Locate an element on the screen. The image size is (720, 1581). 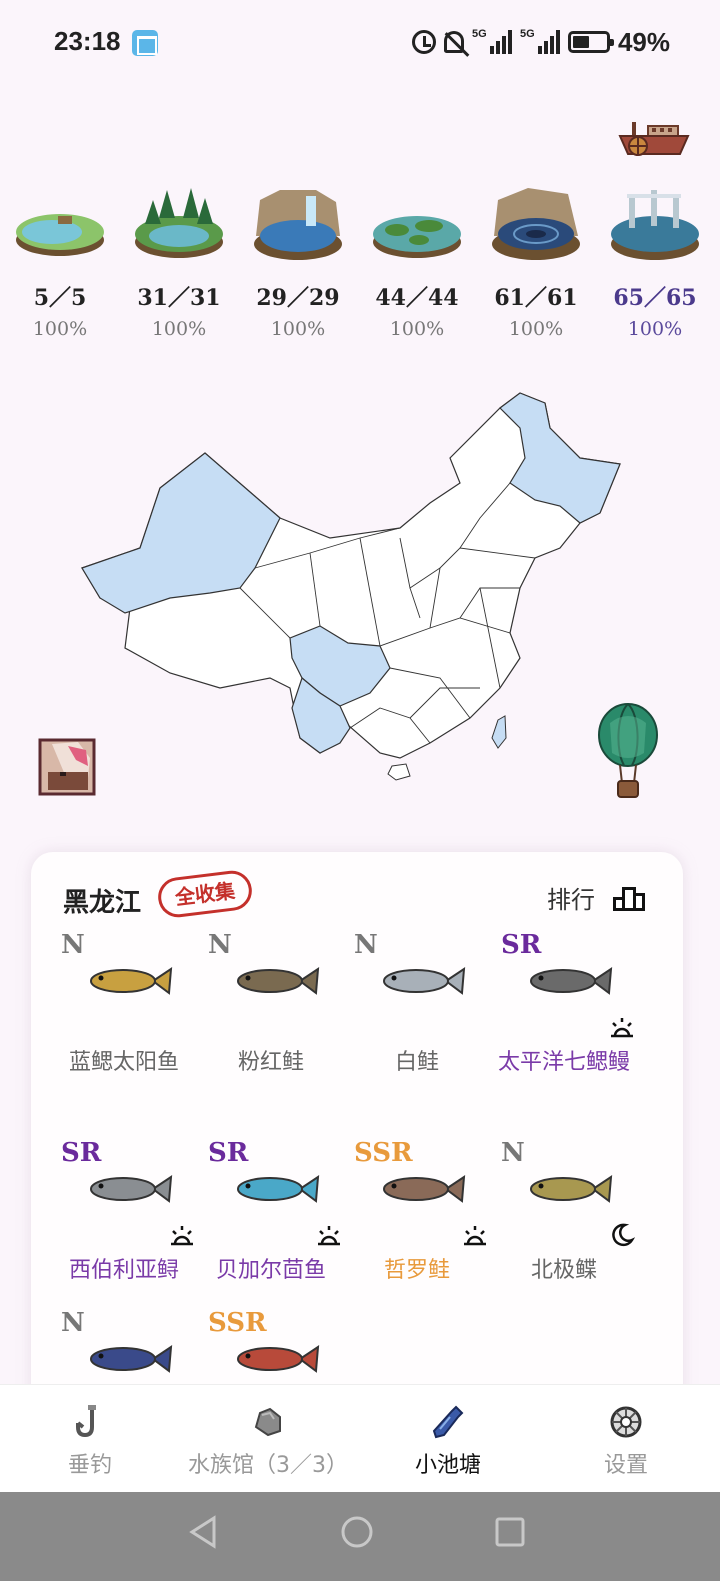
fish-name: 西伯利亚鲟 is located at coordinates (123, 1270).